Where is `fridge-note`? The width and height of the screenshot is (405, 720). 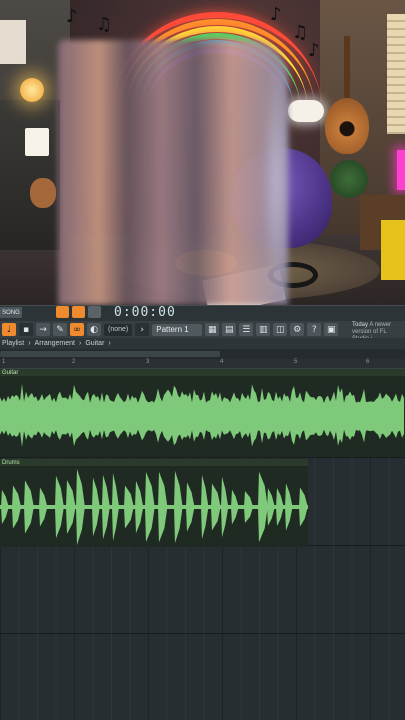
fridge-note is located at coordinates (37, 142).